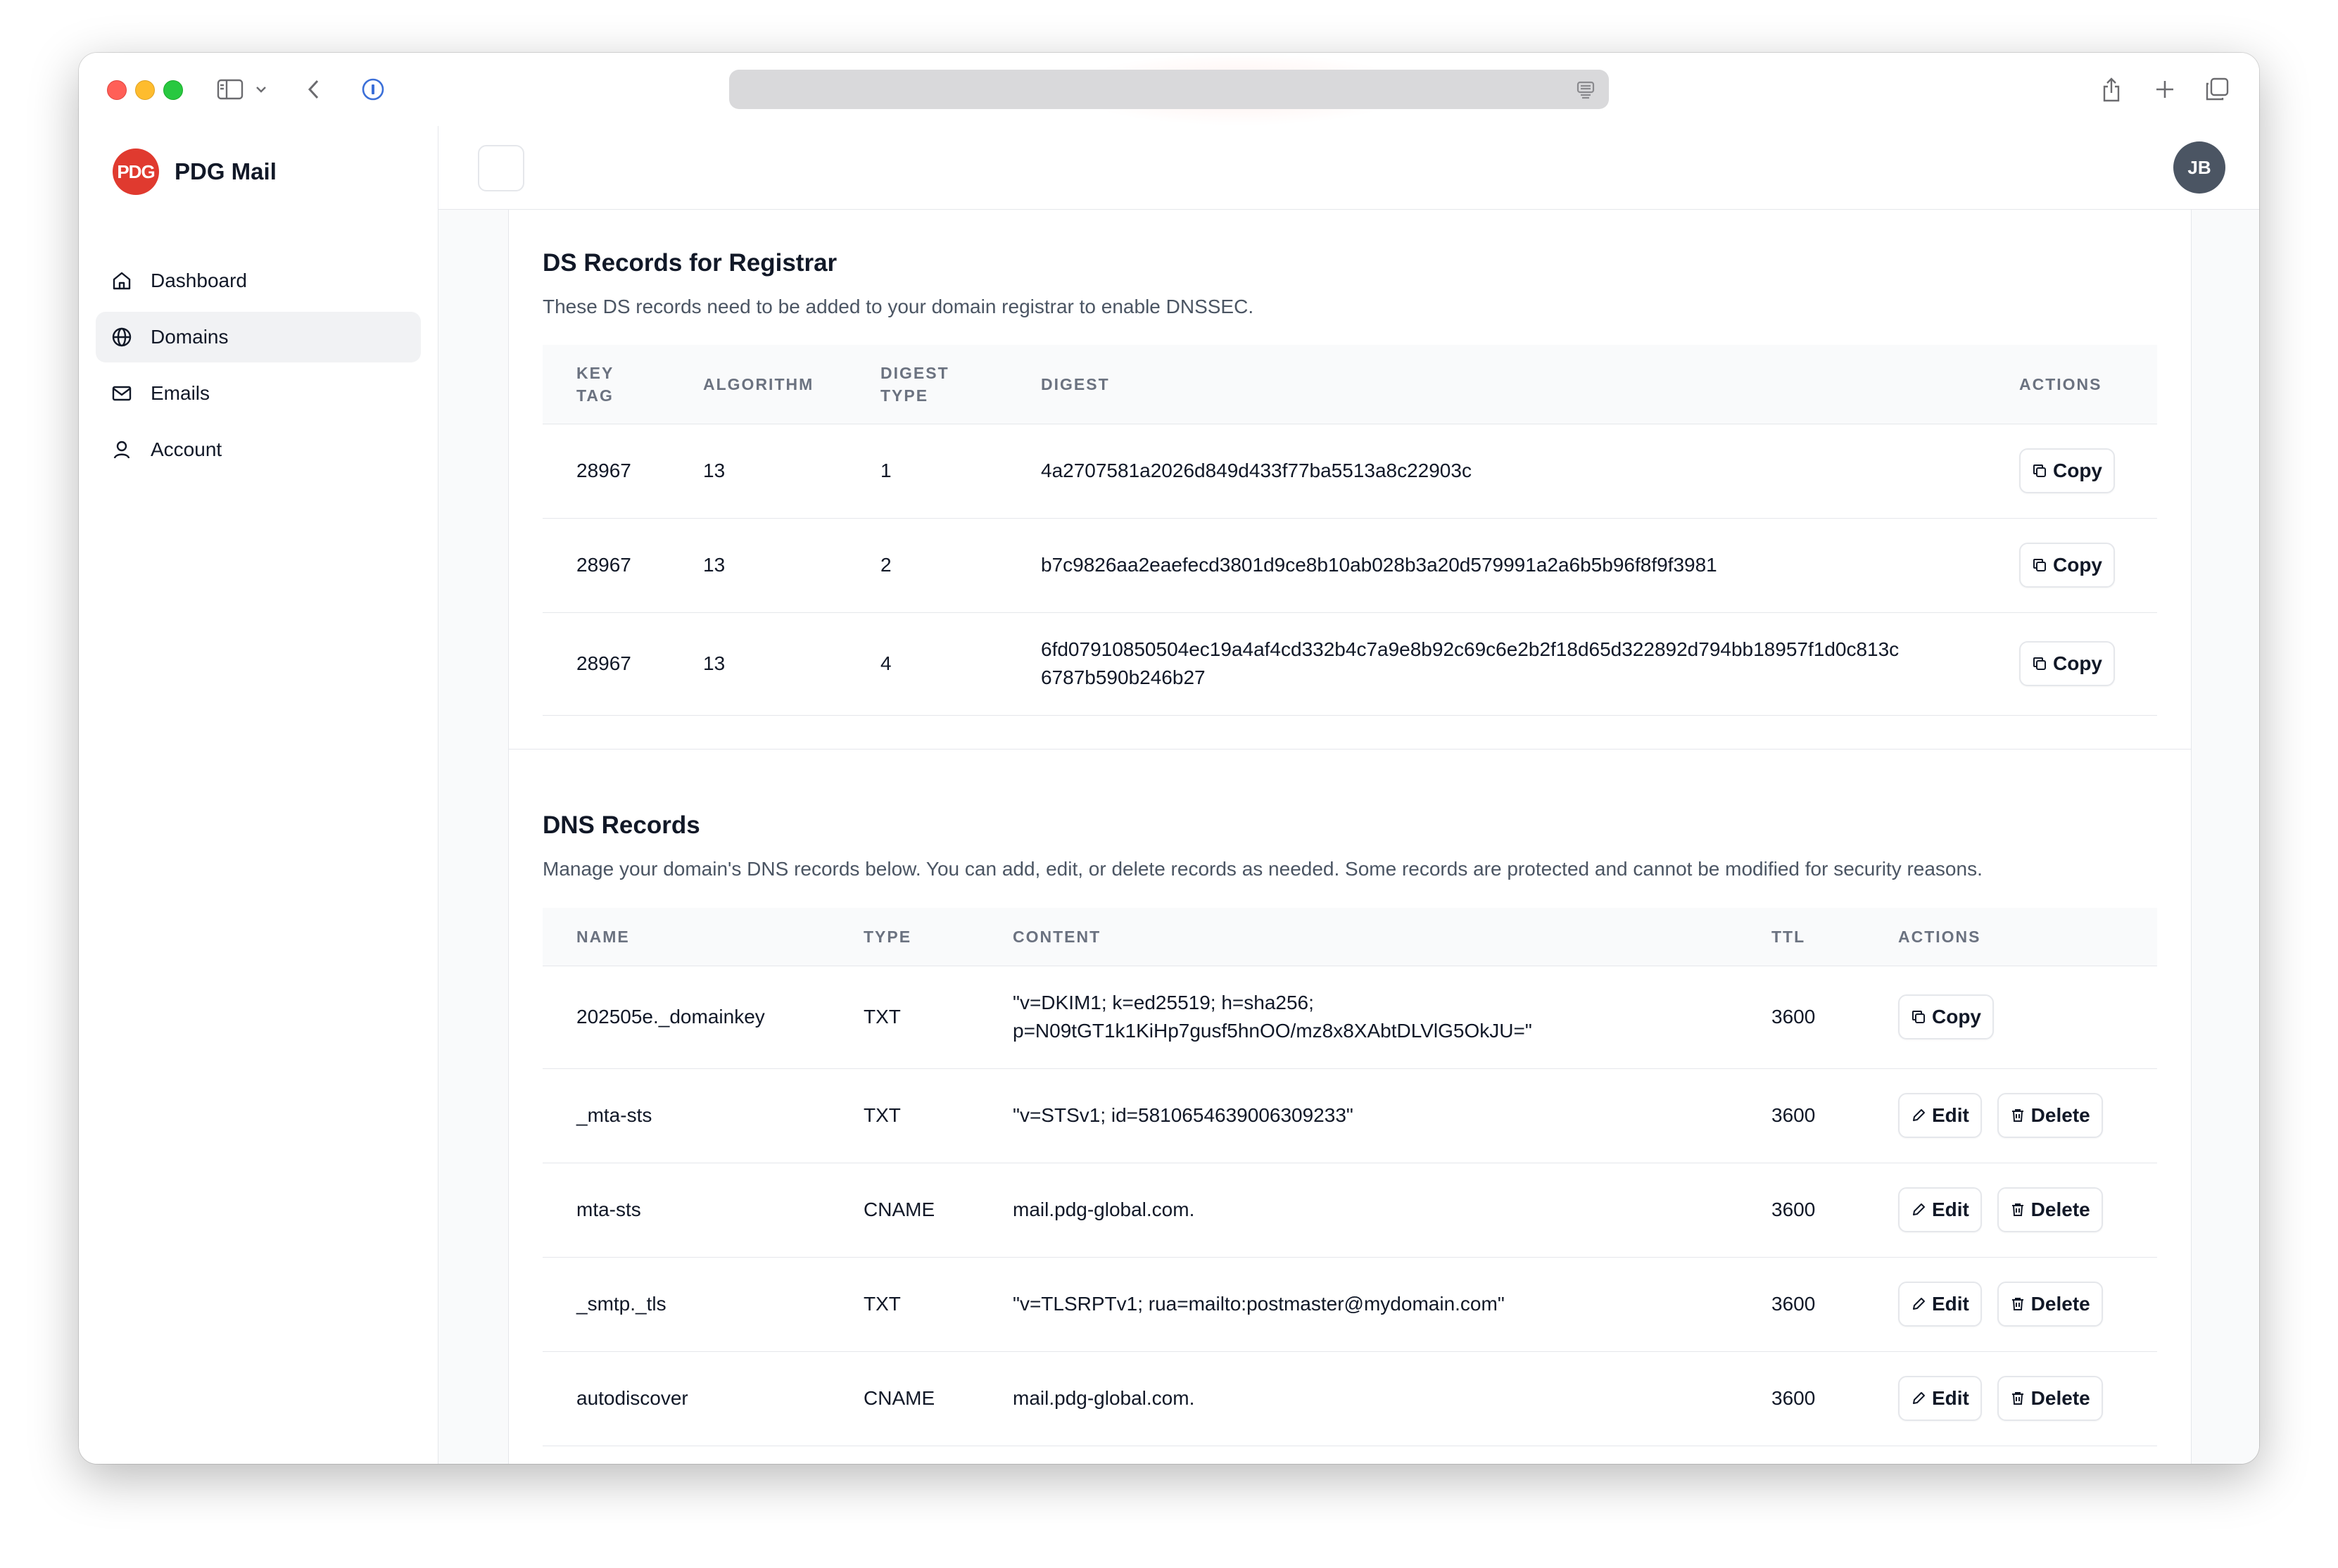 This screenshot has width=2338, height=1568. I want to click on tab-overview-icon, so click(2216, 89).